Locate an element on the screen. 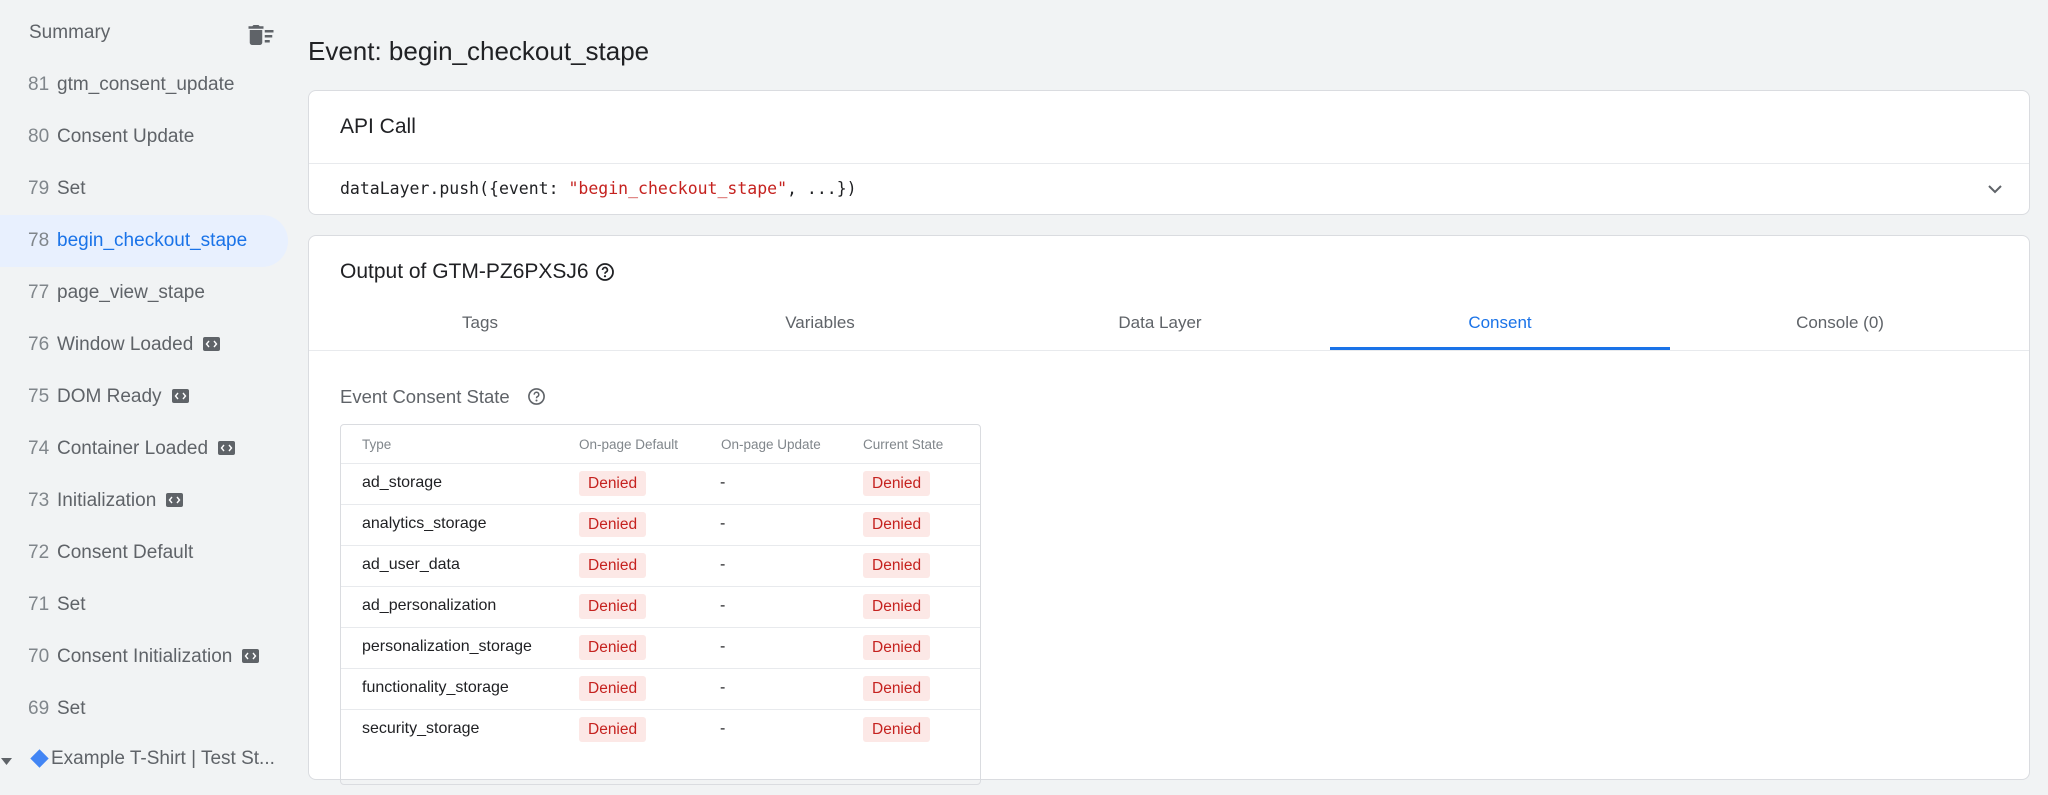 This screenshot has width=2048, height=795. event-number: 77 is located at coordinates (39, 292).